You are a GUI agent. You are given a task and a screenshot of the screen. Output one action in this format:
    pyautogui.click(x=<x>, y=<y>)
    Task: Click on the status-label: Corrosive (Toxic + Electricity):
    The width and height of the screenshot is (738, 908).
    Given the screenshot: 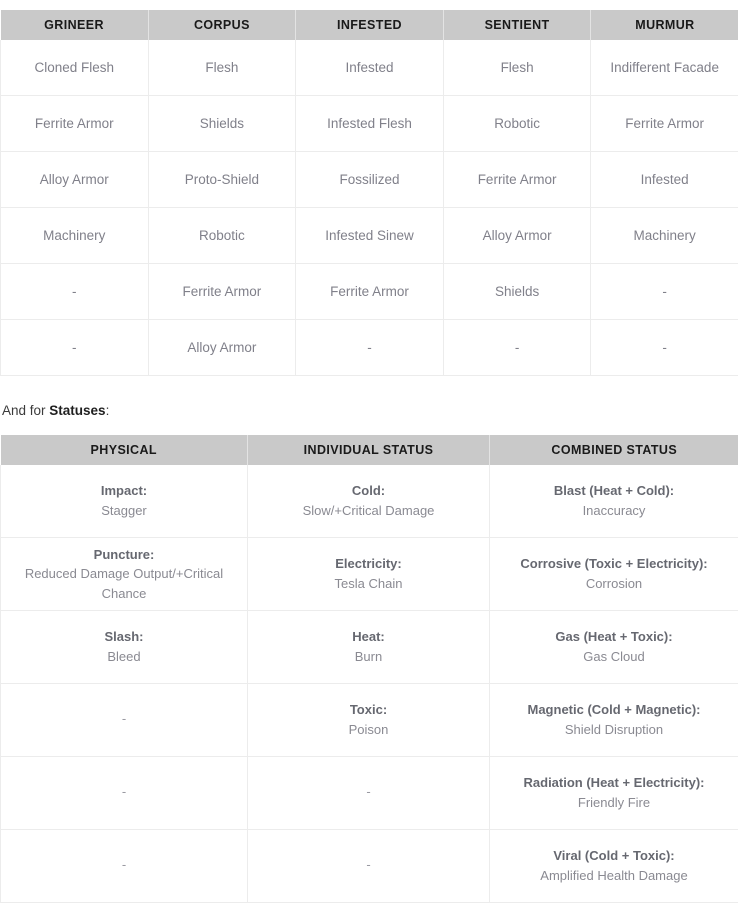 What is the action you would take?
    pyautogui.click(x=614, y=564)
    